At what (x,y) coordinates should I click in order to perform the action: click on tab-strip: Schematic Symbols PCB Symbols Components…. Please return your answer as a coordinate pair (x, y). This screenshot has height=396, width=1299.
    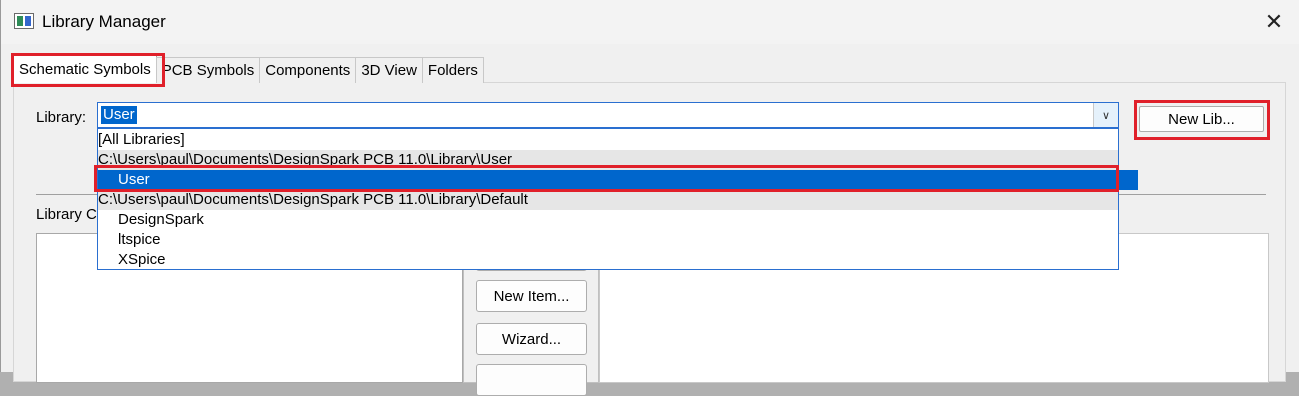
    Looking at the image, I should click on (248, 69).